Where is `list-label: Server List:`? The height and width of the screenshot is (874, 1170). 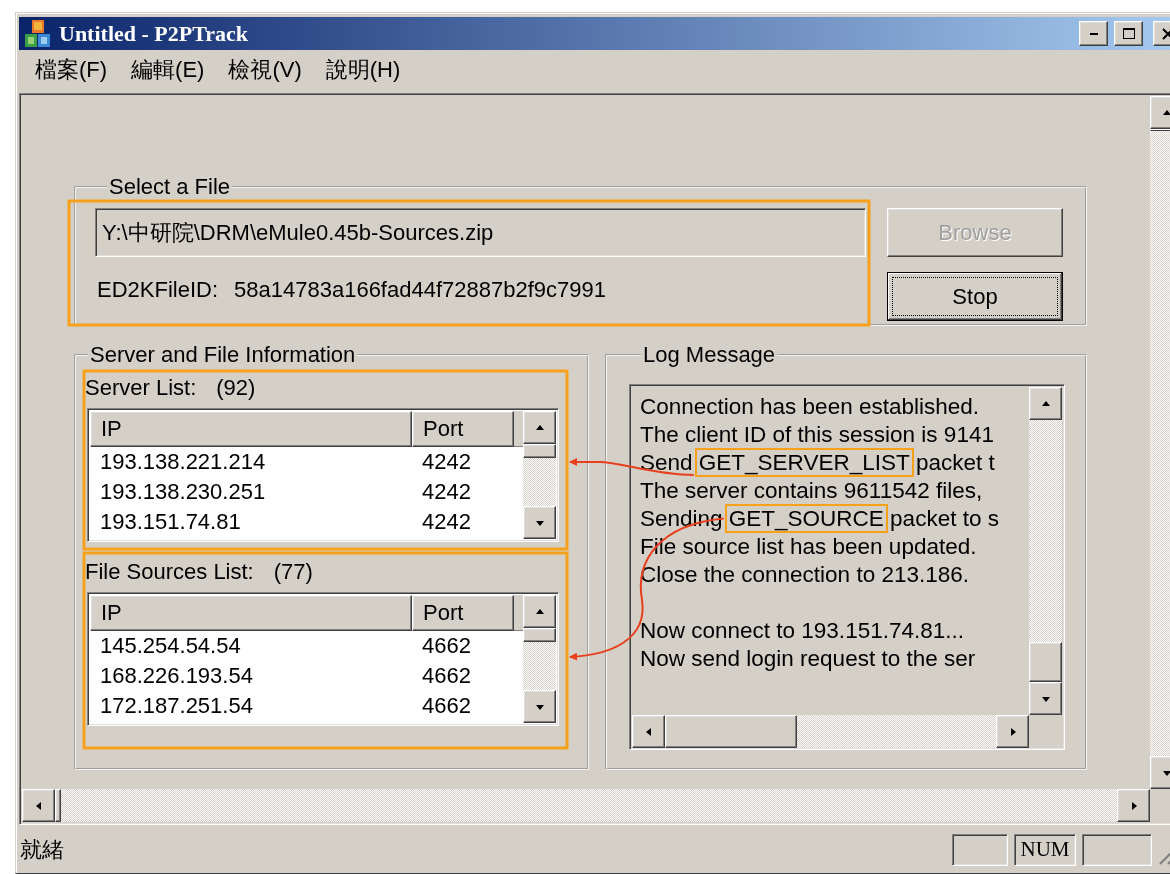
list-label: Server List: is located at coordinates (141, 388).